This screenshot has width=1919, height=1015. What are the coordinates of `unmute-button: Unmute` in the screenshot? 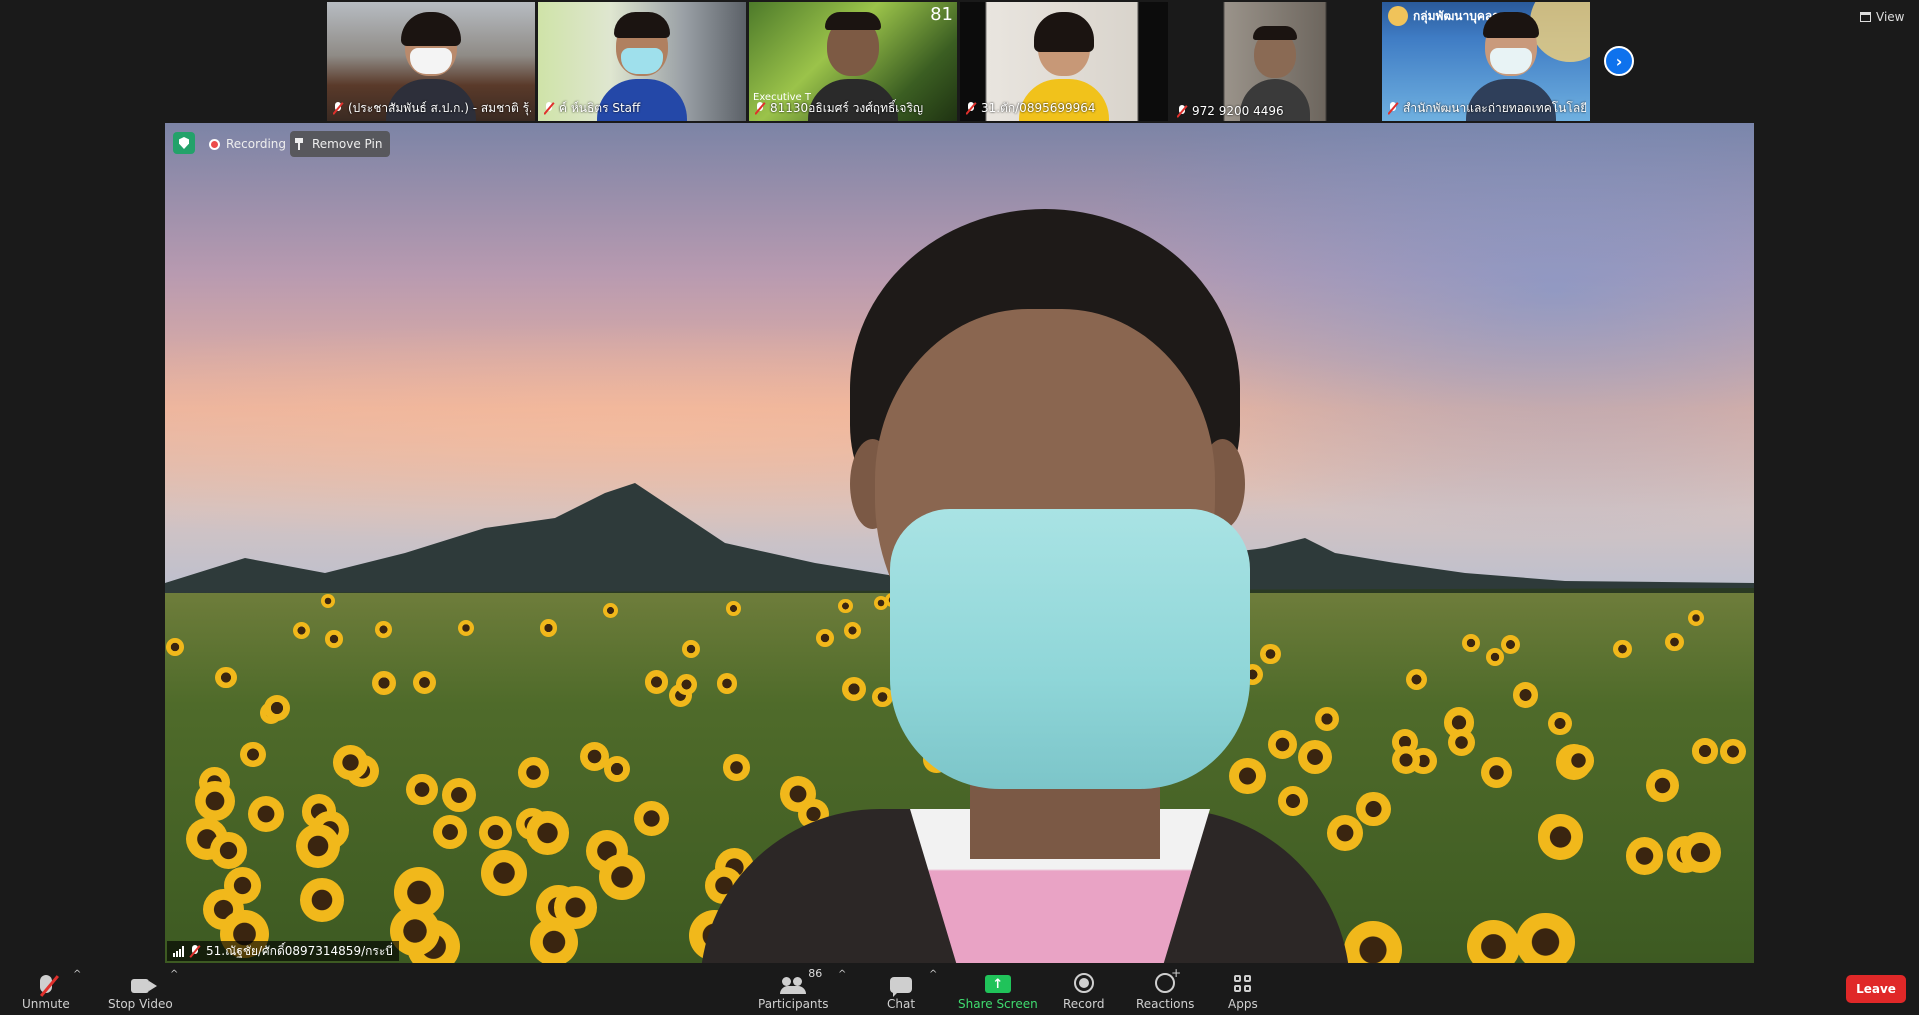 It's located at (46, 990).